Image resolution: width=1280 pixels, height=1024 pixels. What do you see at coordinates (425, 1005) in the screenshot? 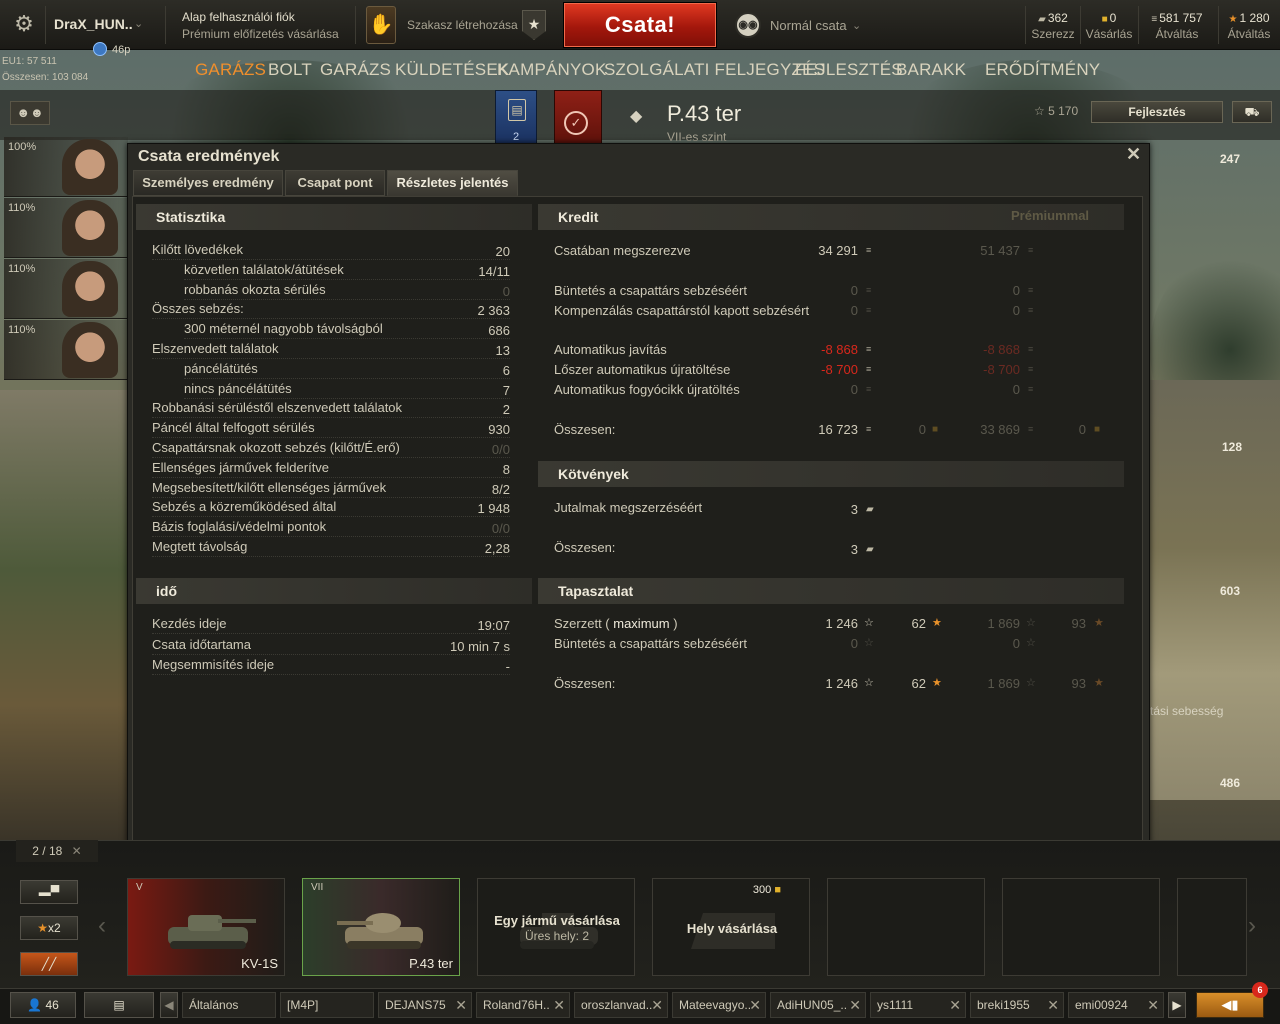
I see `chat-channel-tab: DEJANS75 ✕` at bounding box center [425, 1005].